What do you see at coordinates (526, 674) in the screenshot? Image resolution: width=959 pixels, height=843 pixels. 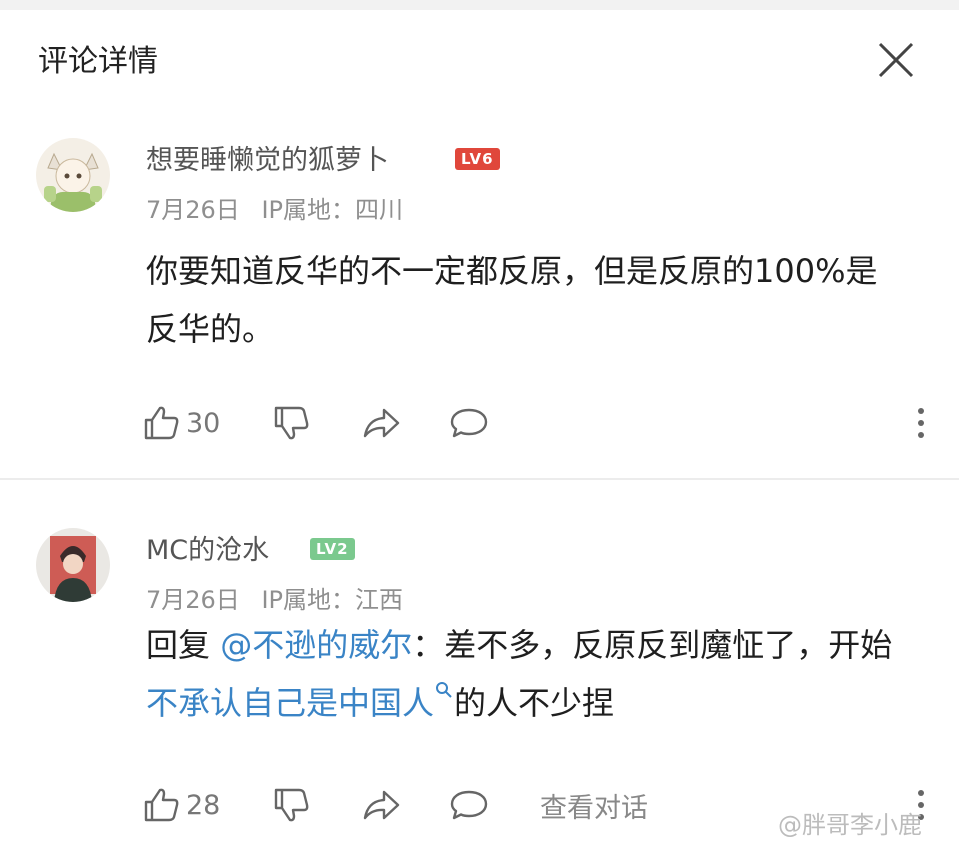 I see `comment-text: 回复 @不逊的威尔：差不多，反原反到魔怔了，开始不承认自己是中国人 的人不少捏` at bounding box center [526, 674].